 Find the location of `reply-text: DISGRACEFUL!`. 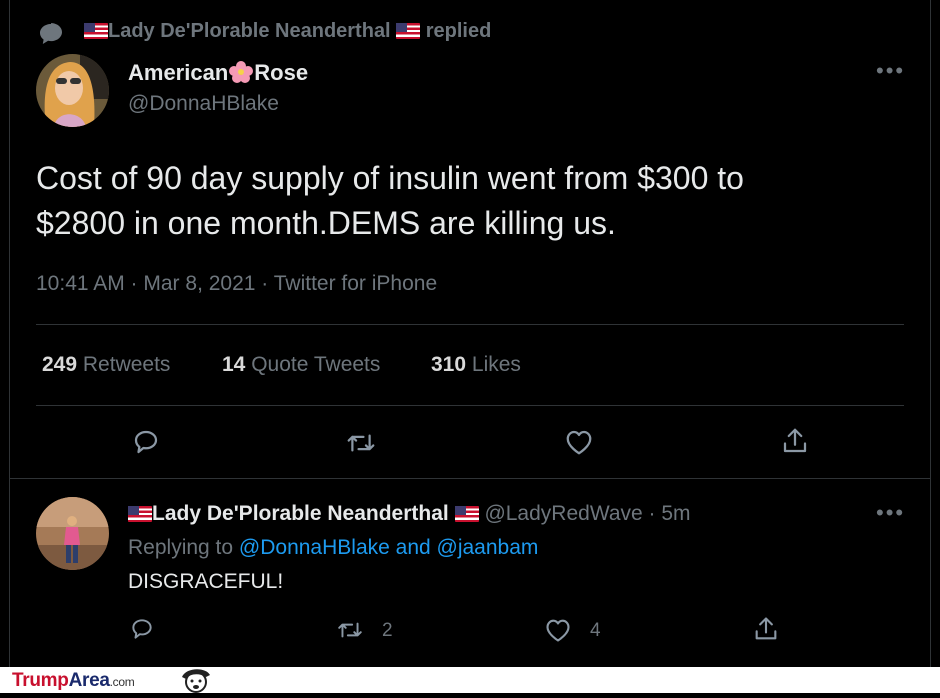

reply-text: DISGRACEFUL! is located at coordinates (206, 581).